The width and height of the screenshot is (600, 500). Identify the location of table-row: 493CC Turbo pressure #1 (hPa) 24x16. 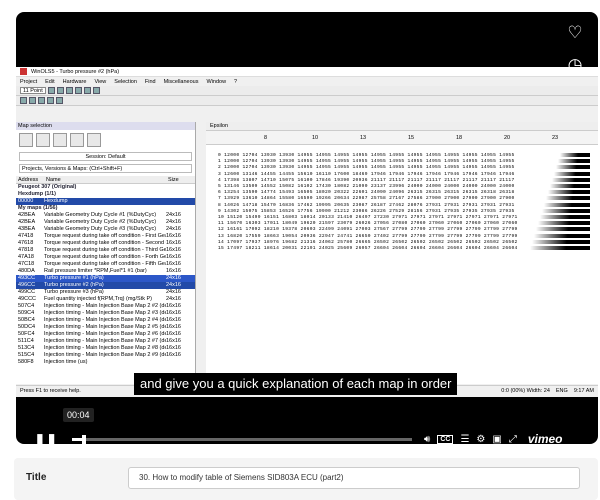
(105, 278).